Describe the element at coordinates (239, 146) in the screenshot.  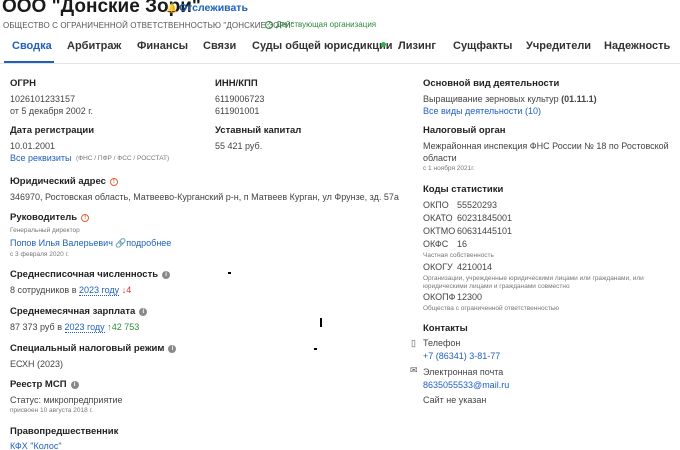
I see `capital-value: 55 421 руб.` at that location.